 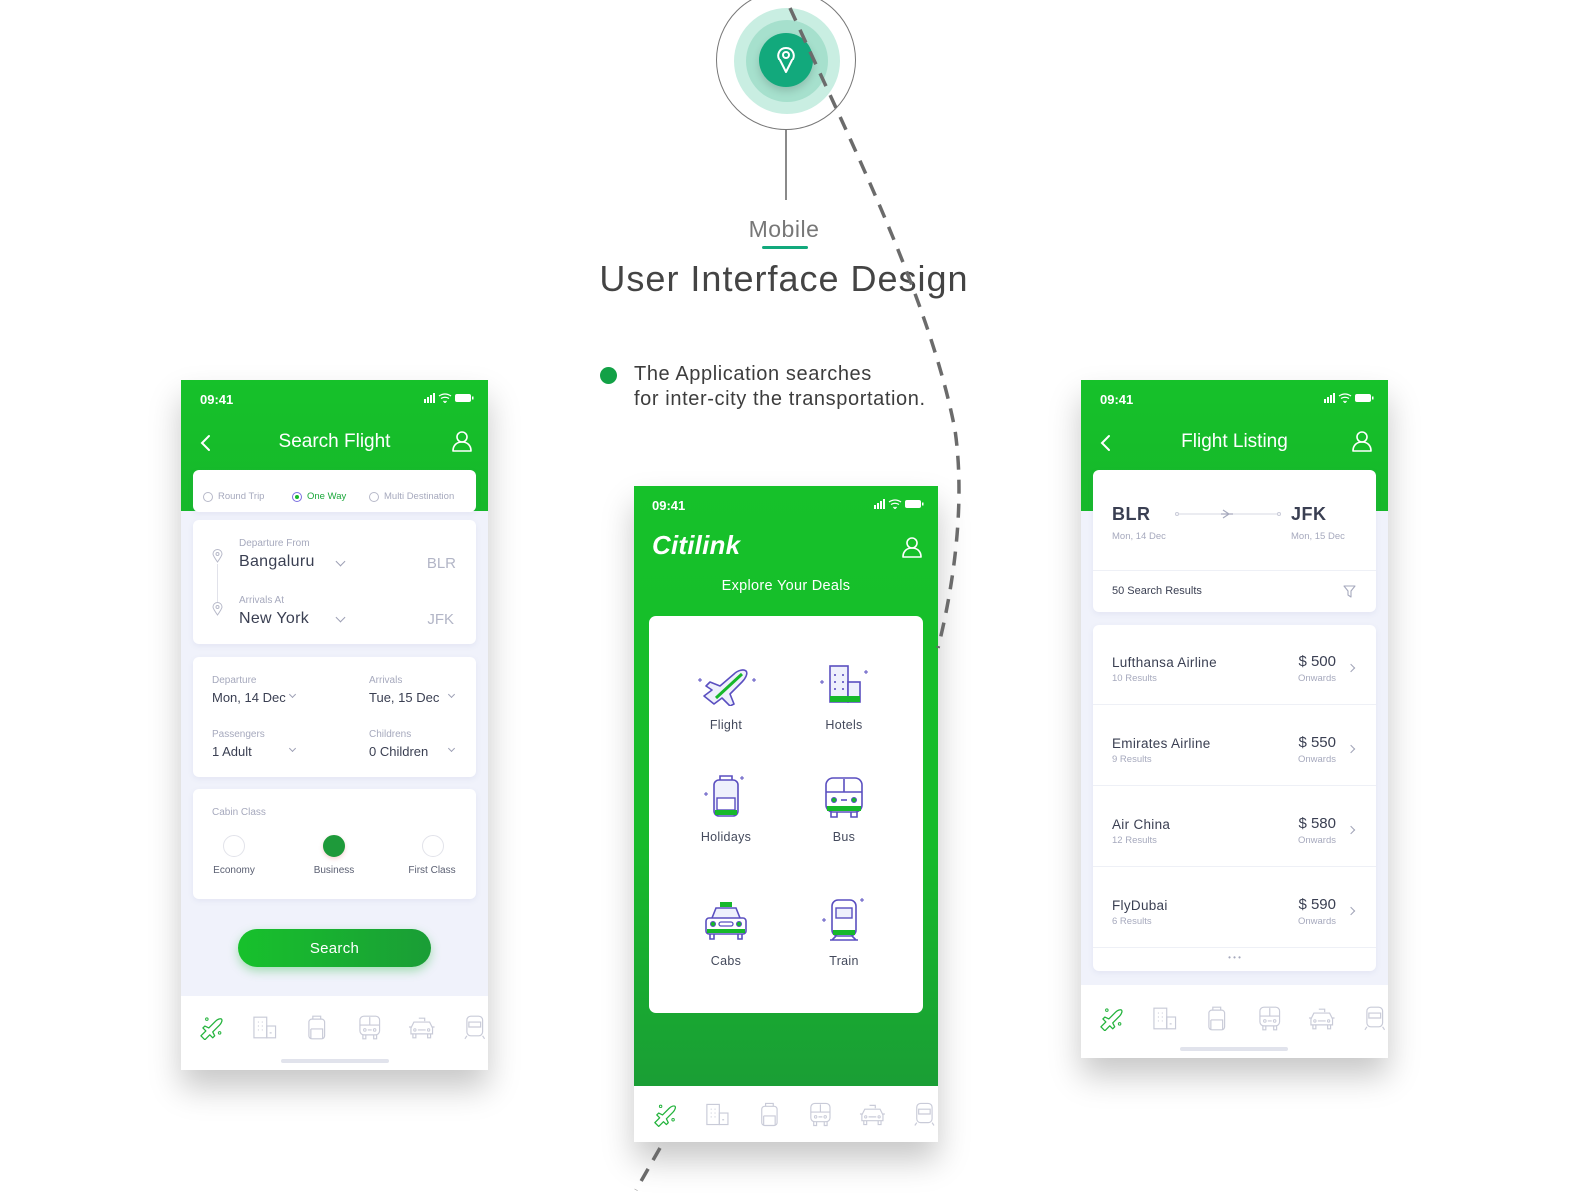 I want to click on status-time: 09:41, so click(x=669, y=505).